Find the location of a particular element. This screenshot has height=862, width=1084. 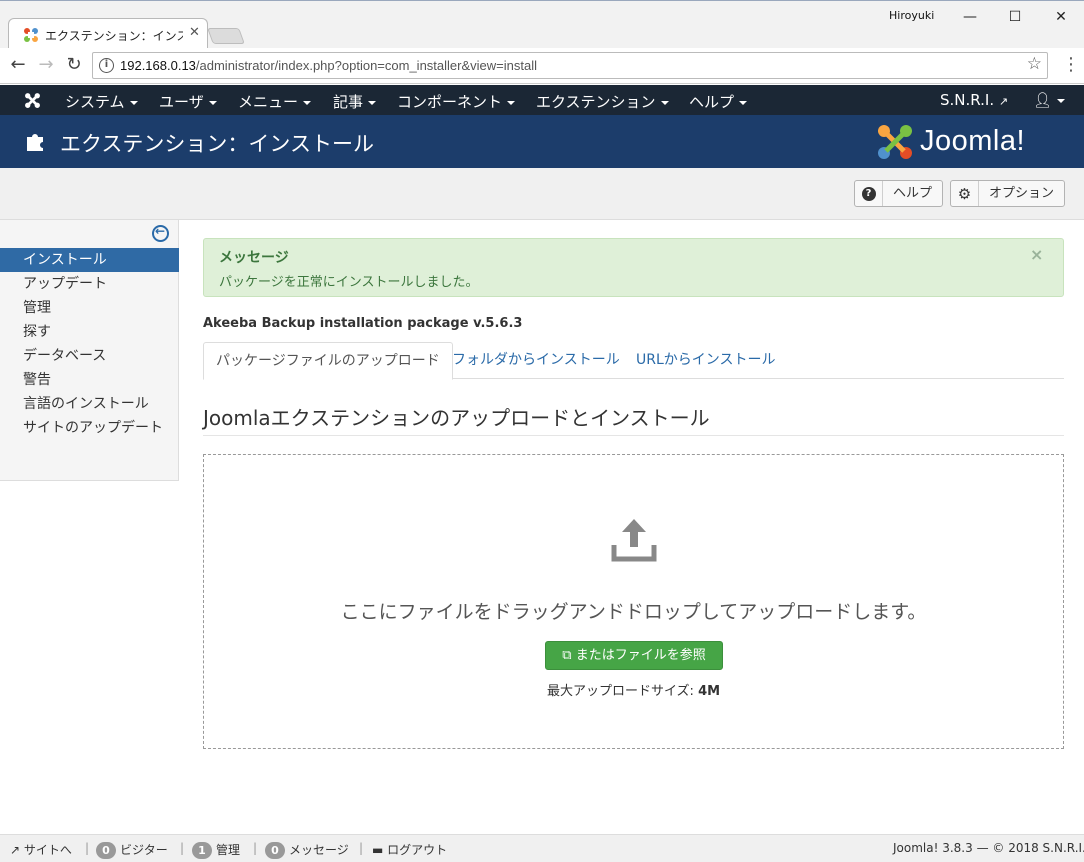

nav-menus: メニュー is located at coordinates (275, 101).